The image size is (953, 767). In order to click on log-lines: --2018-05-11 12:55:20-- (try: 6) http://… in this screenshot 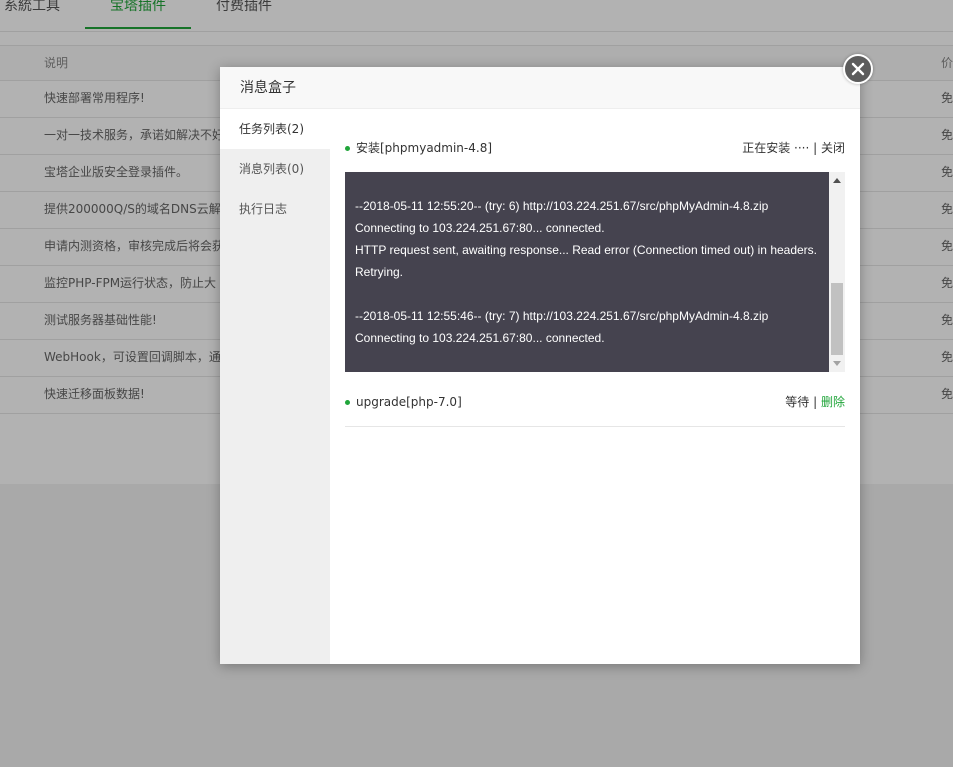, I will do `click(590, 272)`.